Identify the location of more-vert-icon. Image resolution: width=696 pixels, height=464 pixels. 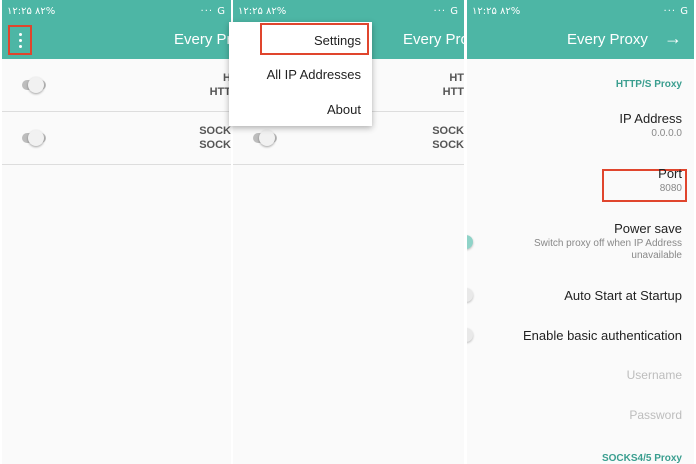
(20, 40).